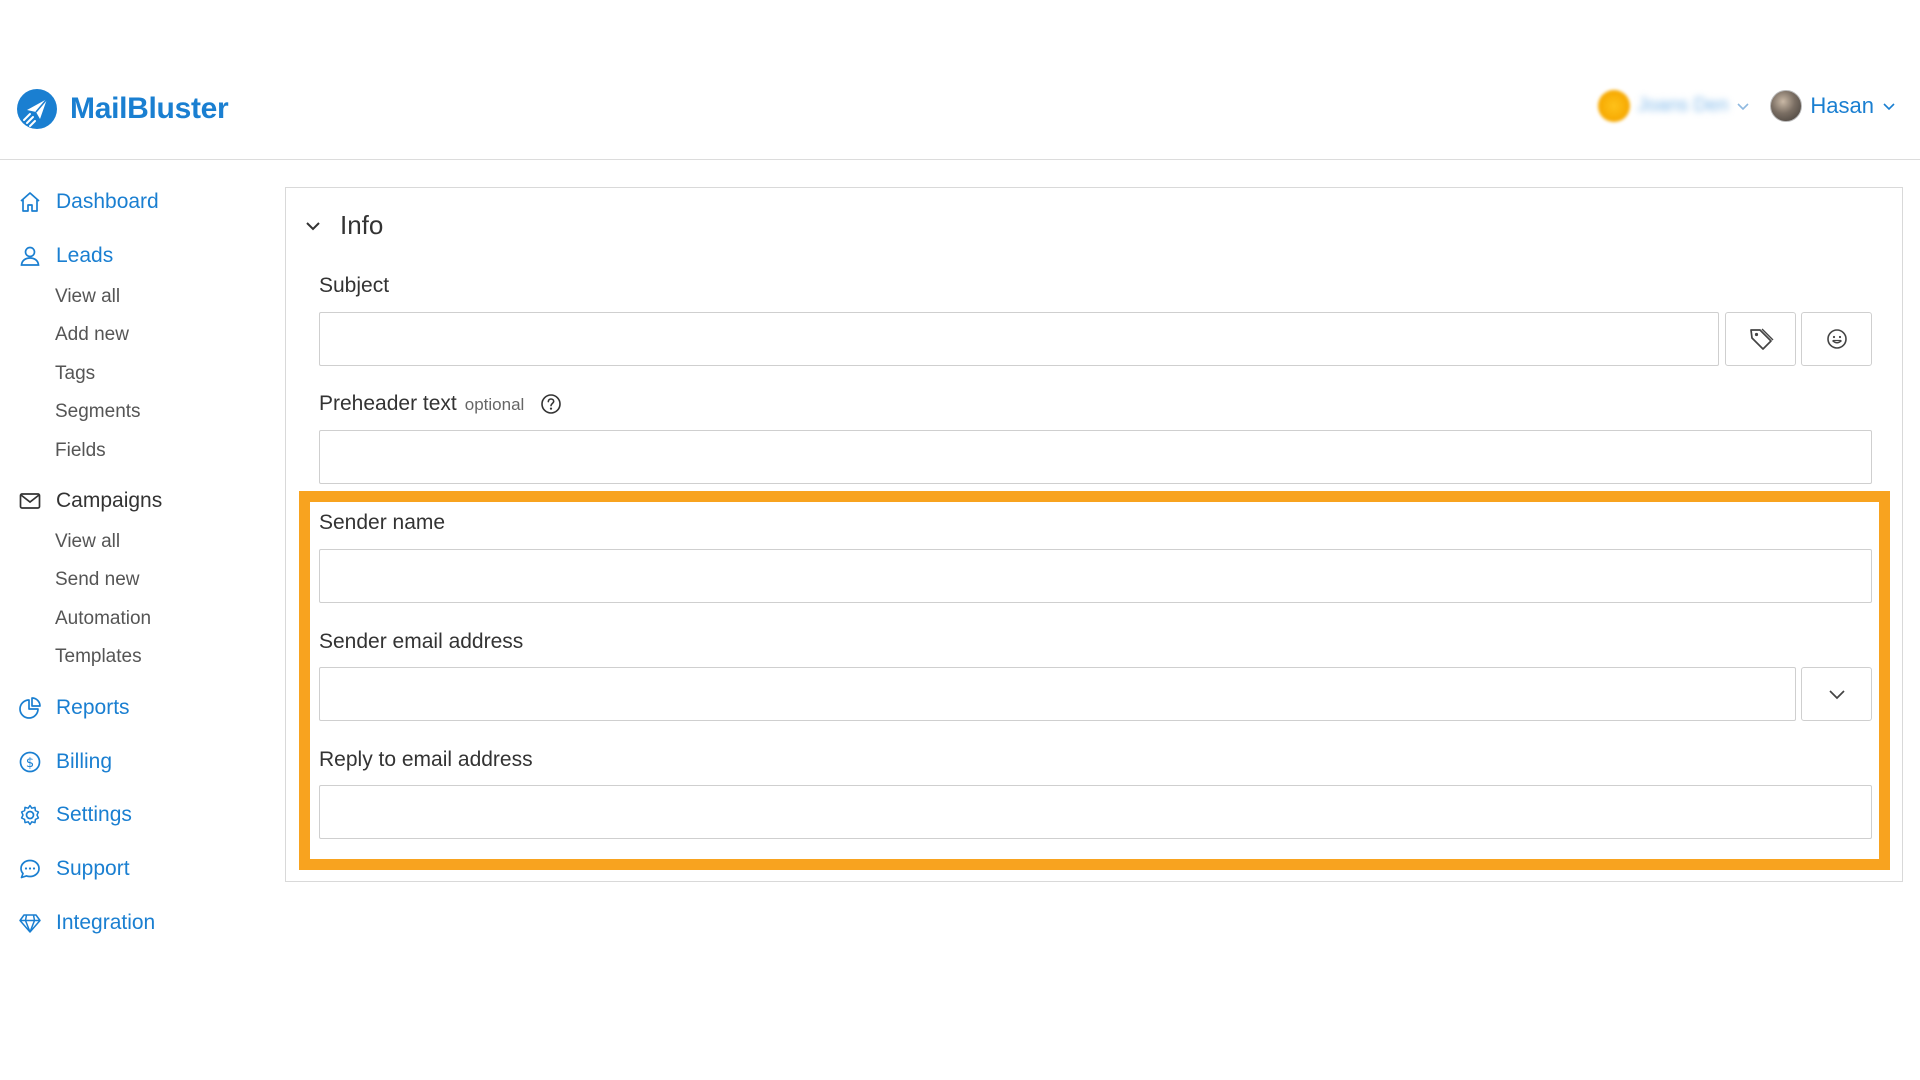 The width and height of the screenshot is (1920, 1080). I want to click on user-menu: Hasan, so click(1833, 106).